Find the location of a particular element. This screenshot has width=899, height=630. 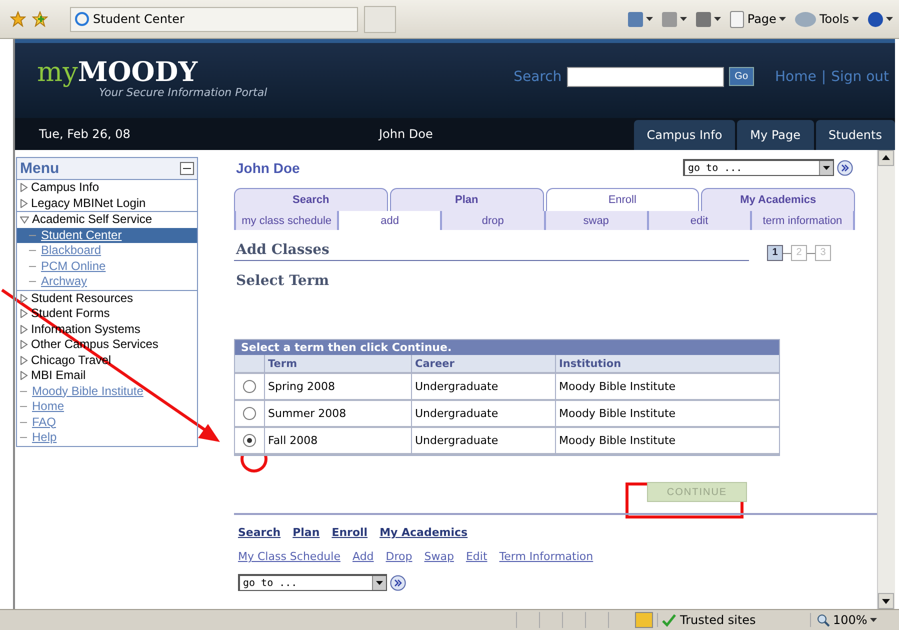

zoom-control: 100% is located at coordinates (854, 620).